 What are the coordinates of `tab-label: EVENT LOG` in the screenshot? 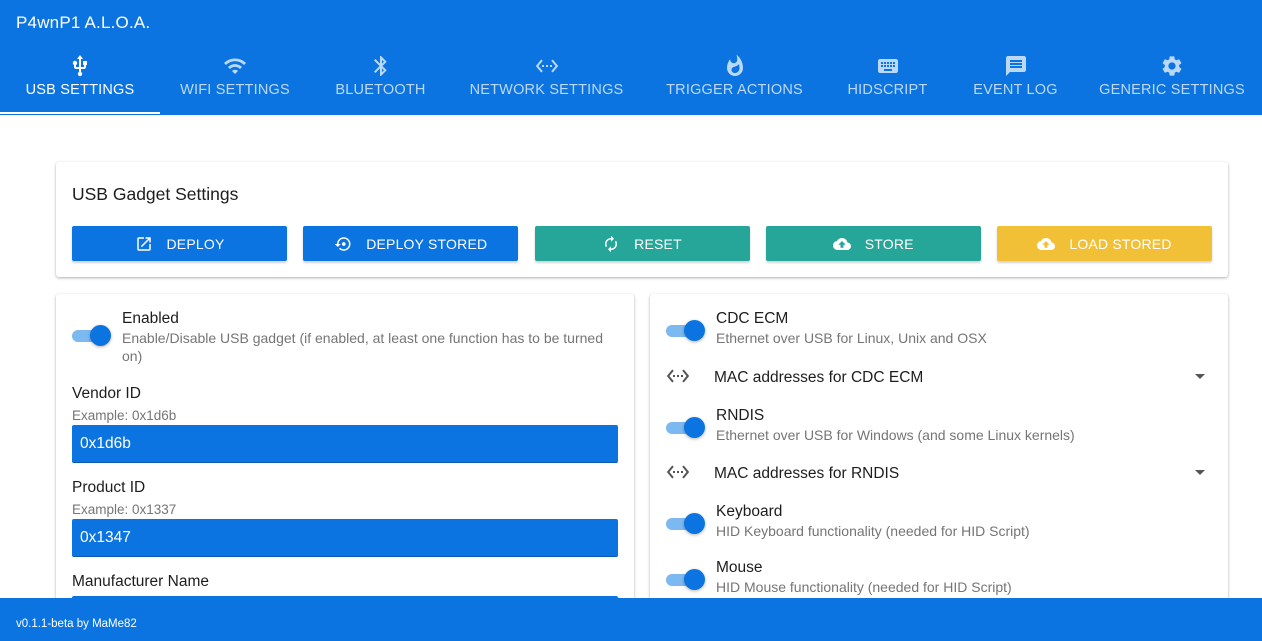 It's located at (1015, 90).